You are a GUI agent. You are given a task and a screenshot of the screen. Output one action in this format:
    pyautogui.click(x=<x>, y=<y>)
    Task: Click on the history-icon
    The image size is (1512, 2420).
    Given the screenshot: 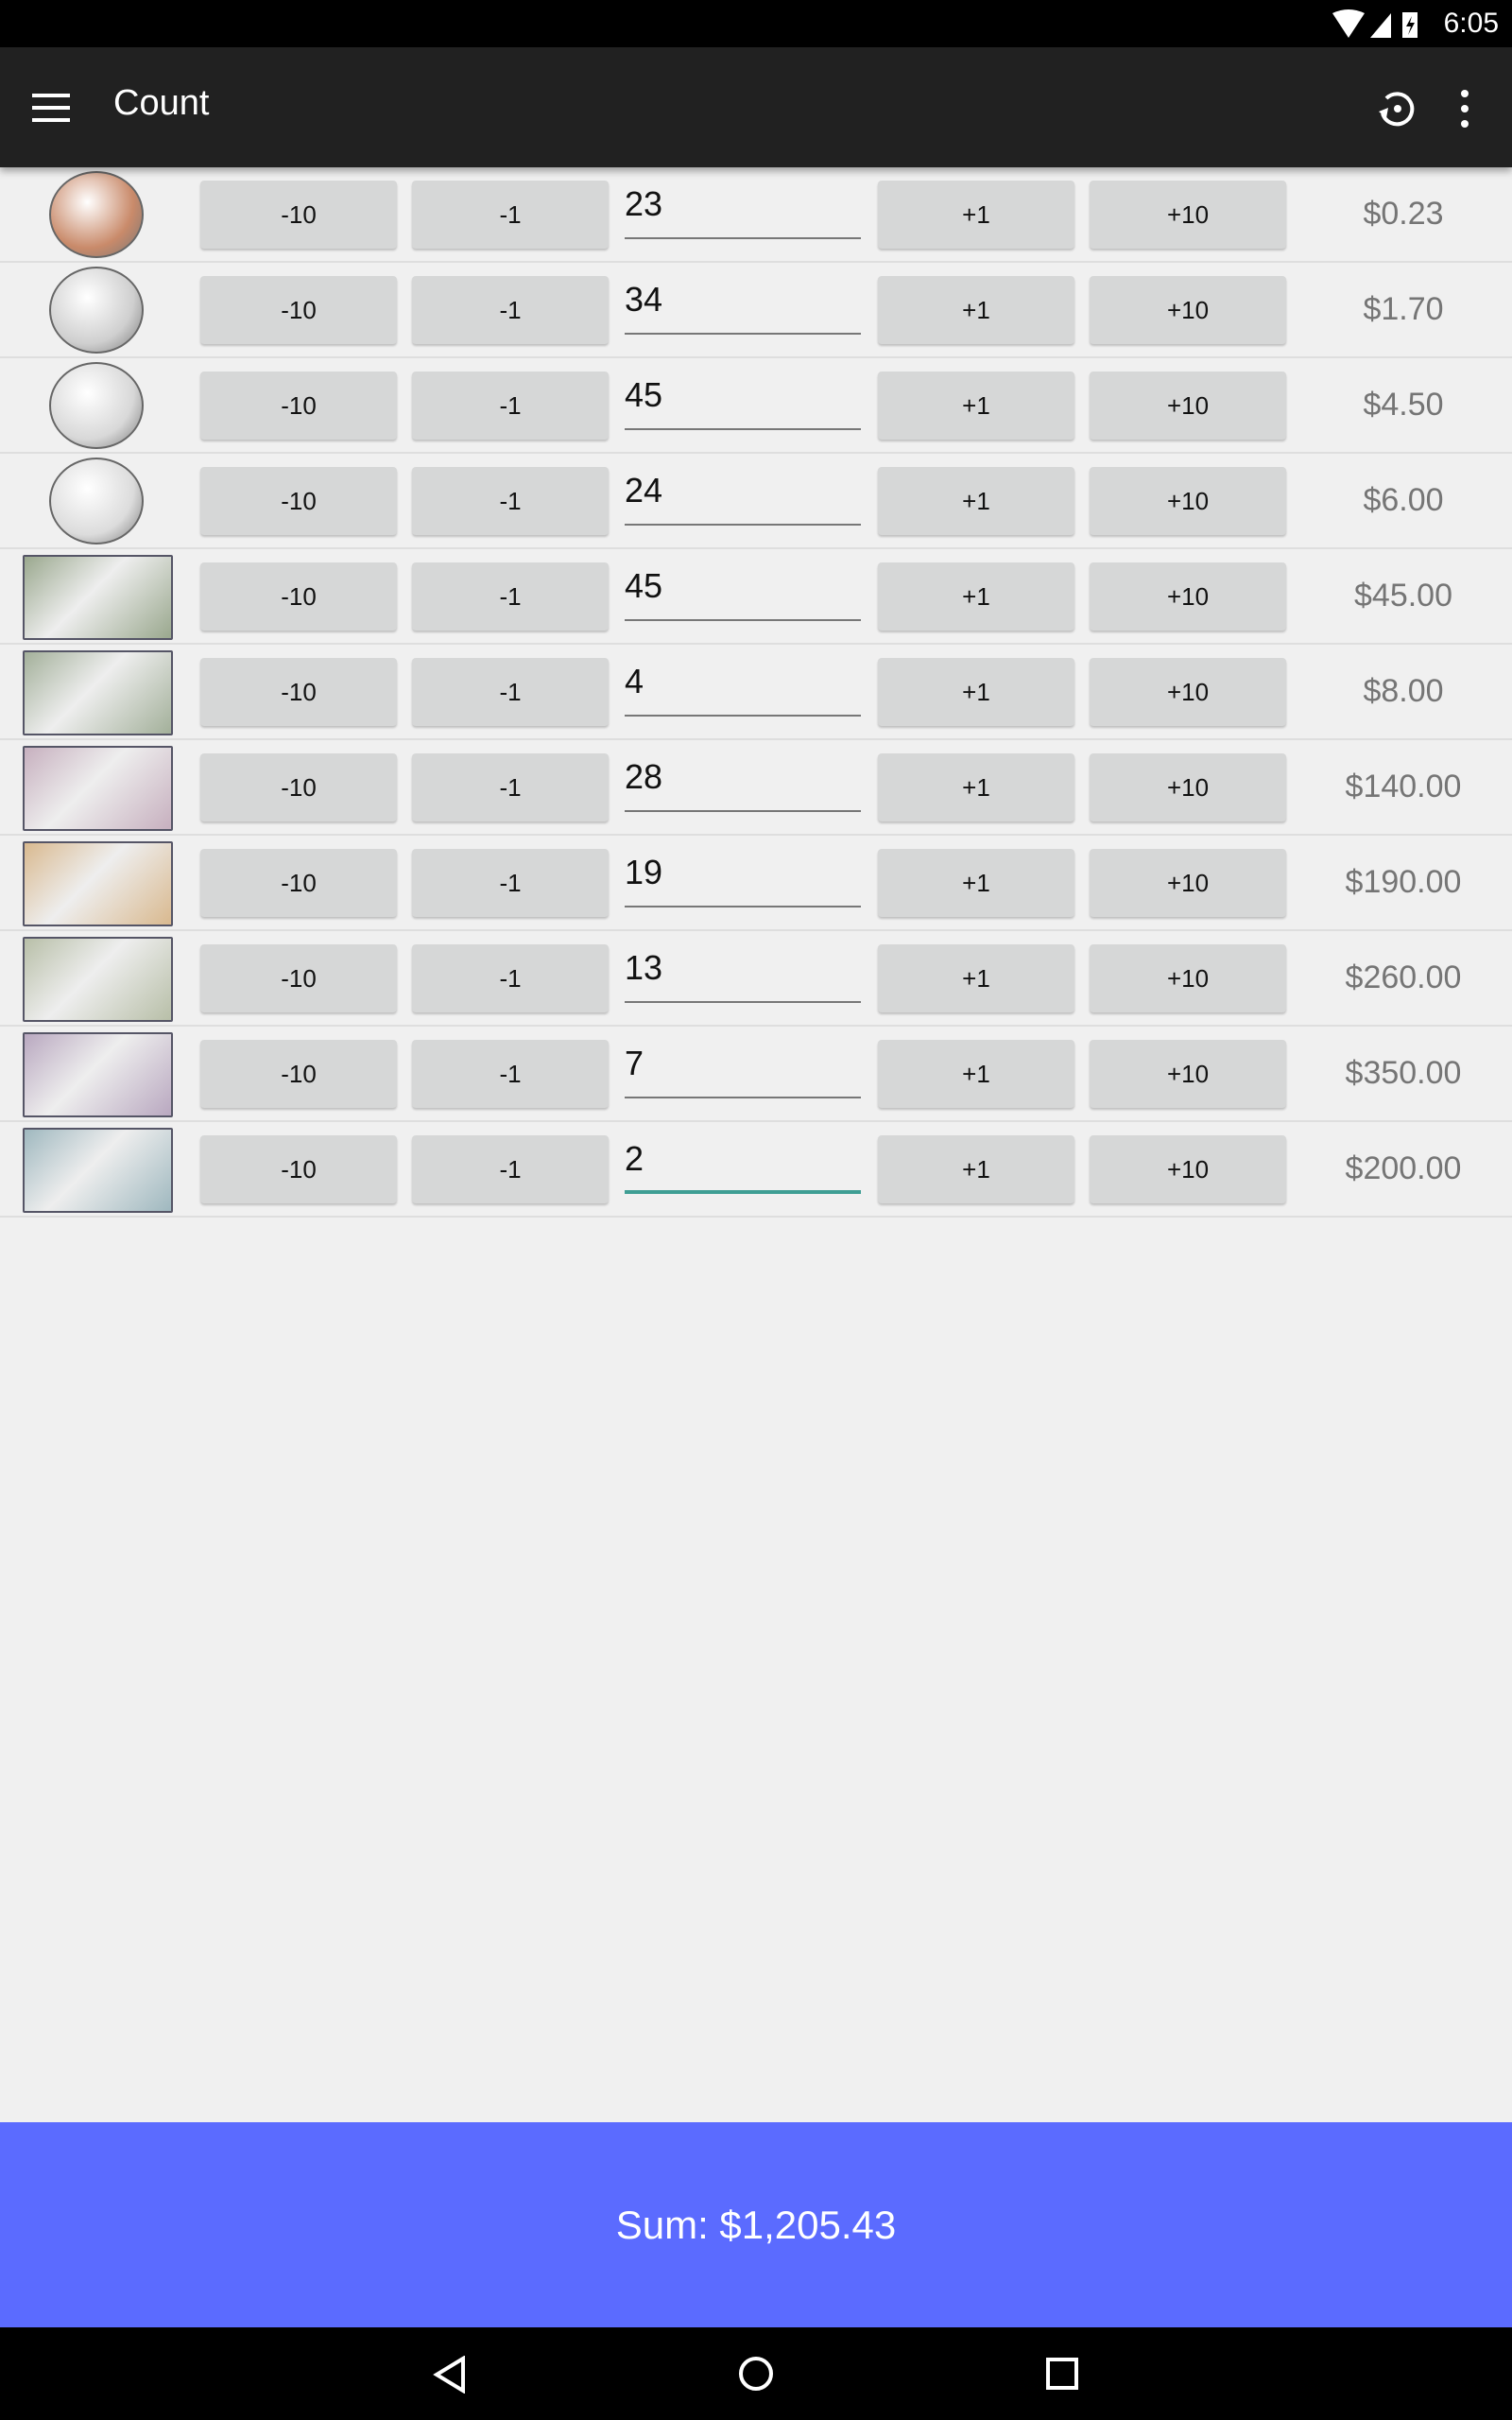 What is the action you would take?
    pyautogui.click(x=1396, y=108)
    